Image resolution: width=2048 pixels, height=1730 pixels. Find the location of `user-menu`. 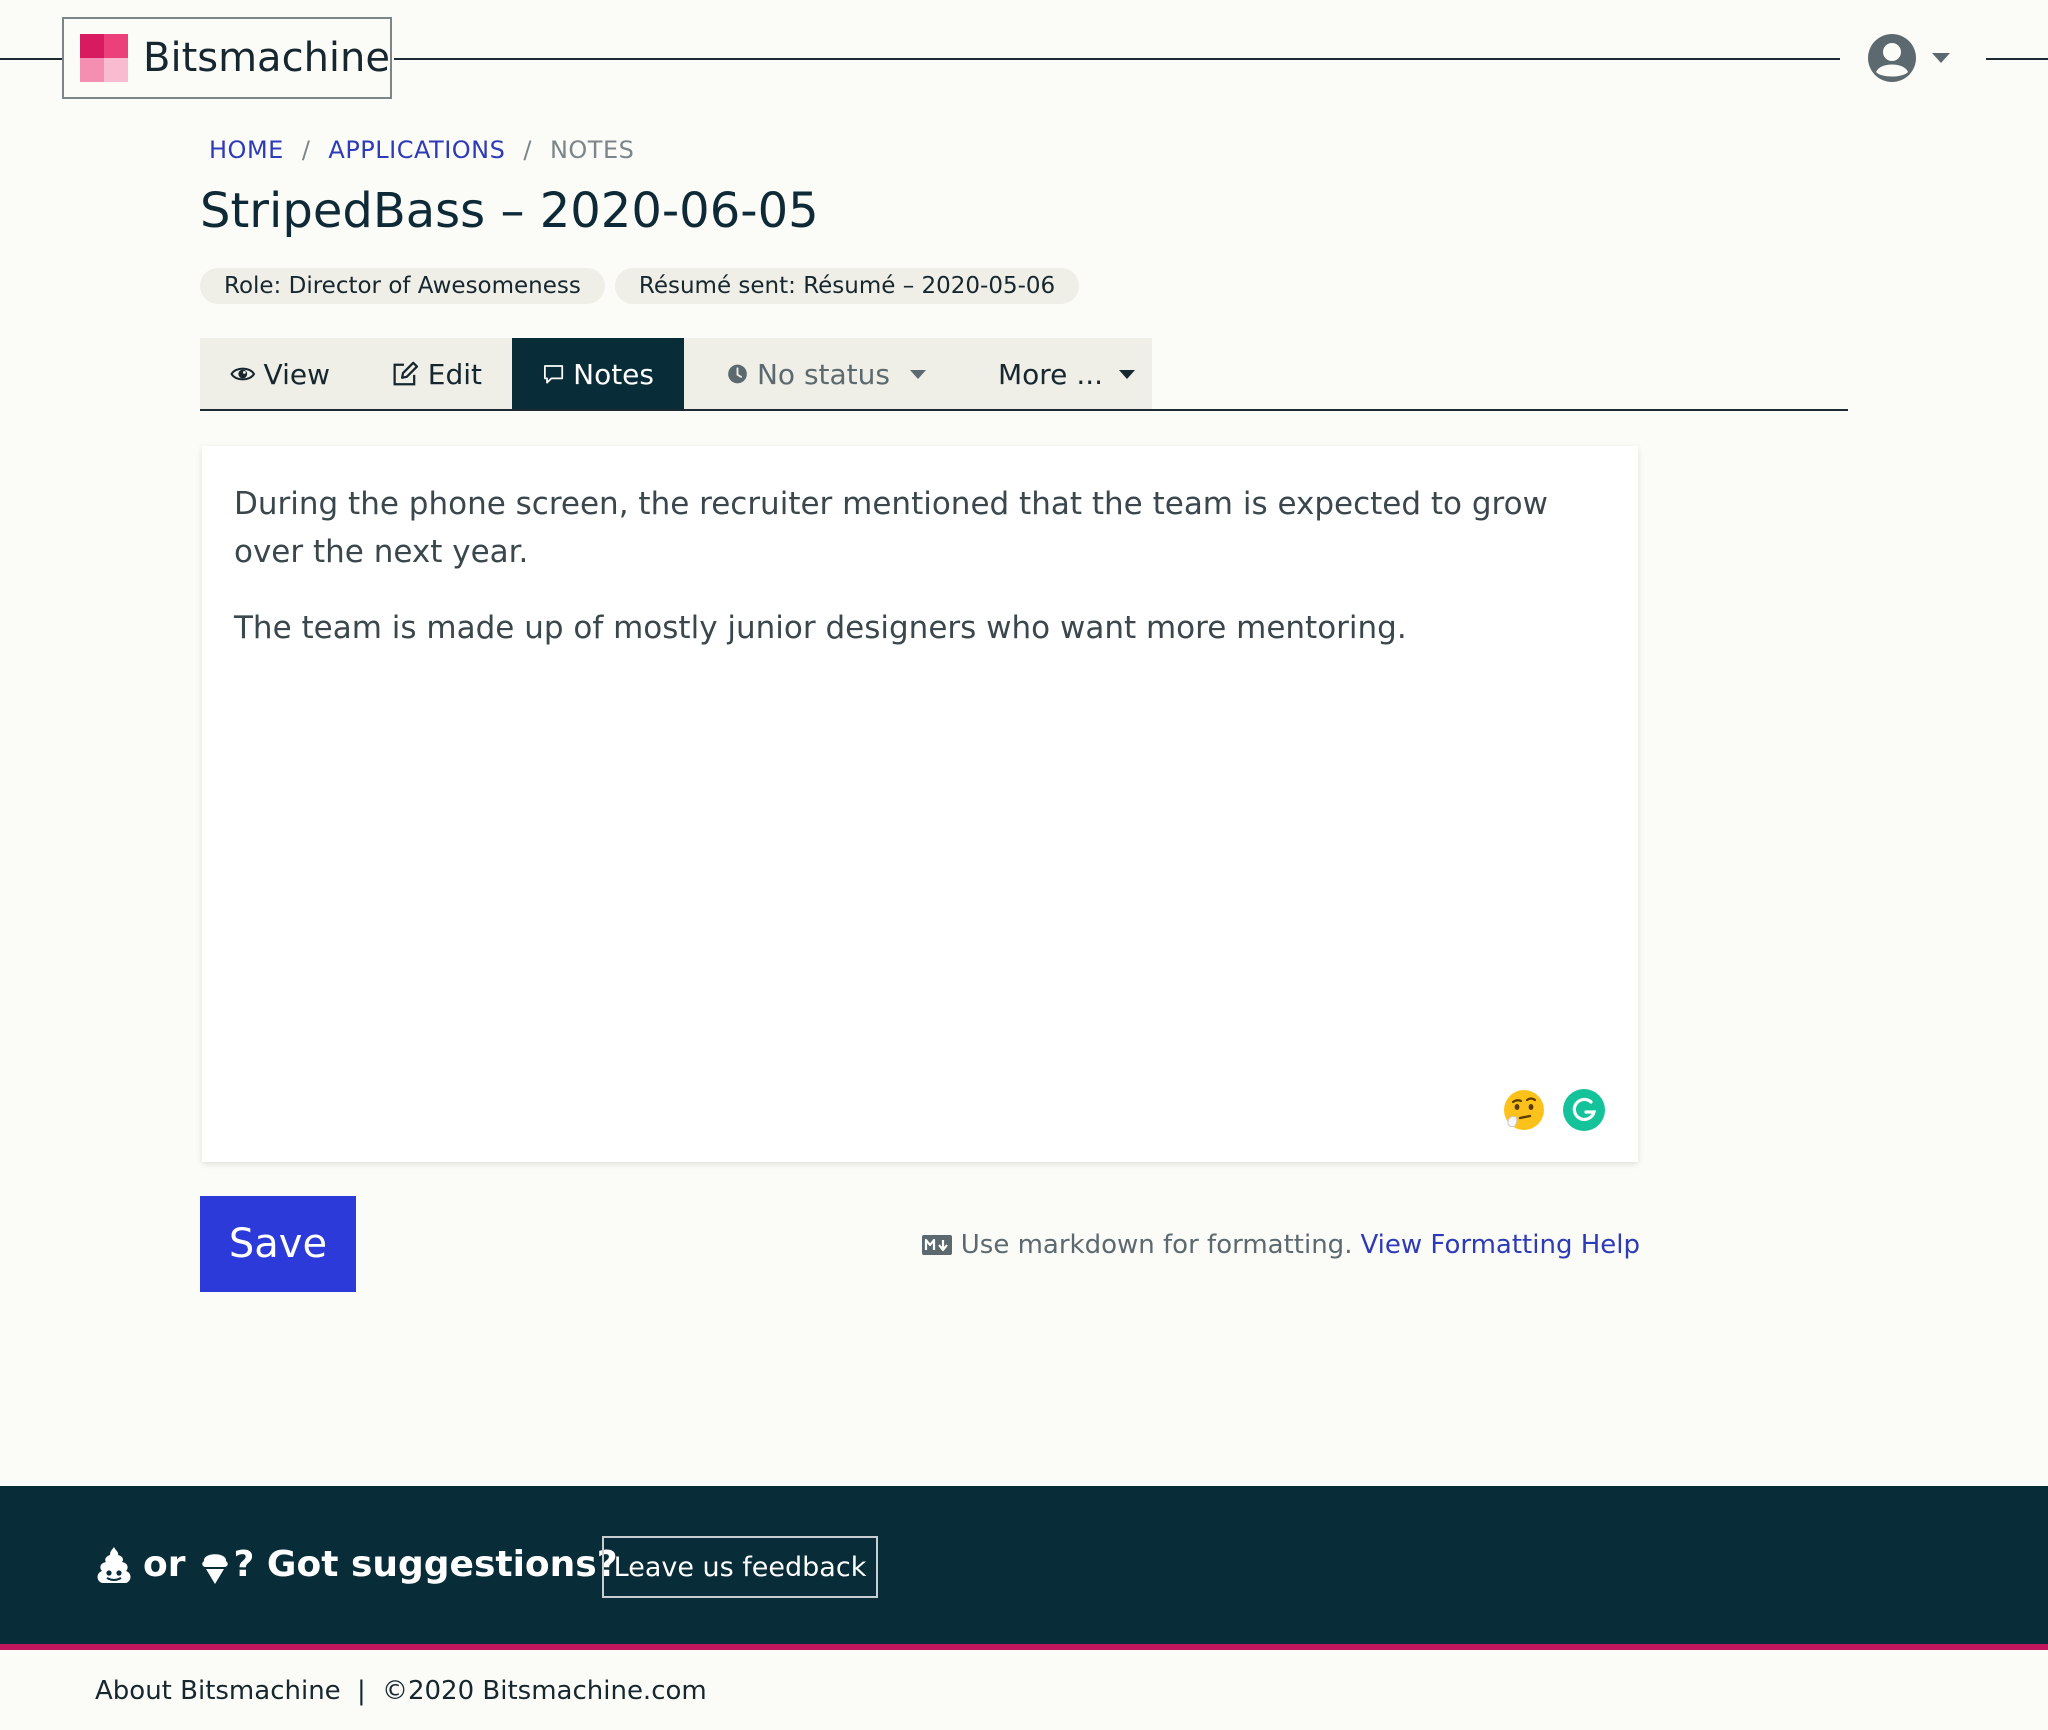

user-menu is located at coordinates (1918, 58).